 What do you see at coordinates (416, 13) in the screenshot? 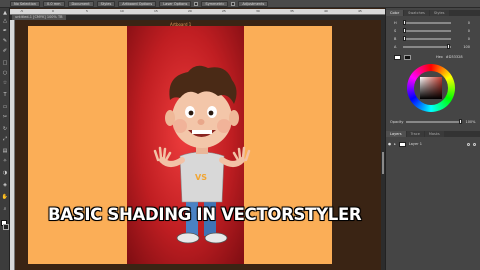
I see `tab-swatches: Swatches` at bounding box center [416, 13].